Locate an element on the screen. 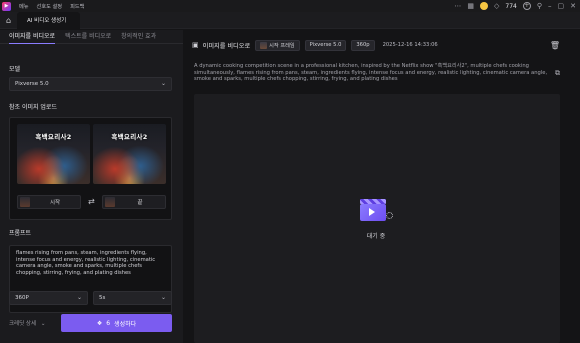  chip-mode-label: 시작 프레임 is located at coordinates (282, 45).